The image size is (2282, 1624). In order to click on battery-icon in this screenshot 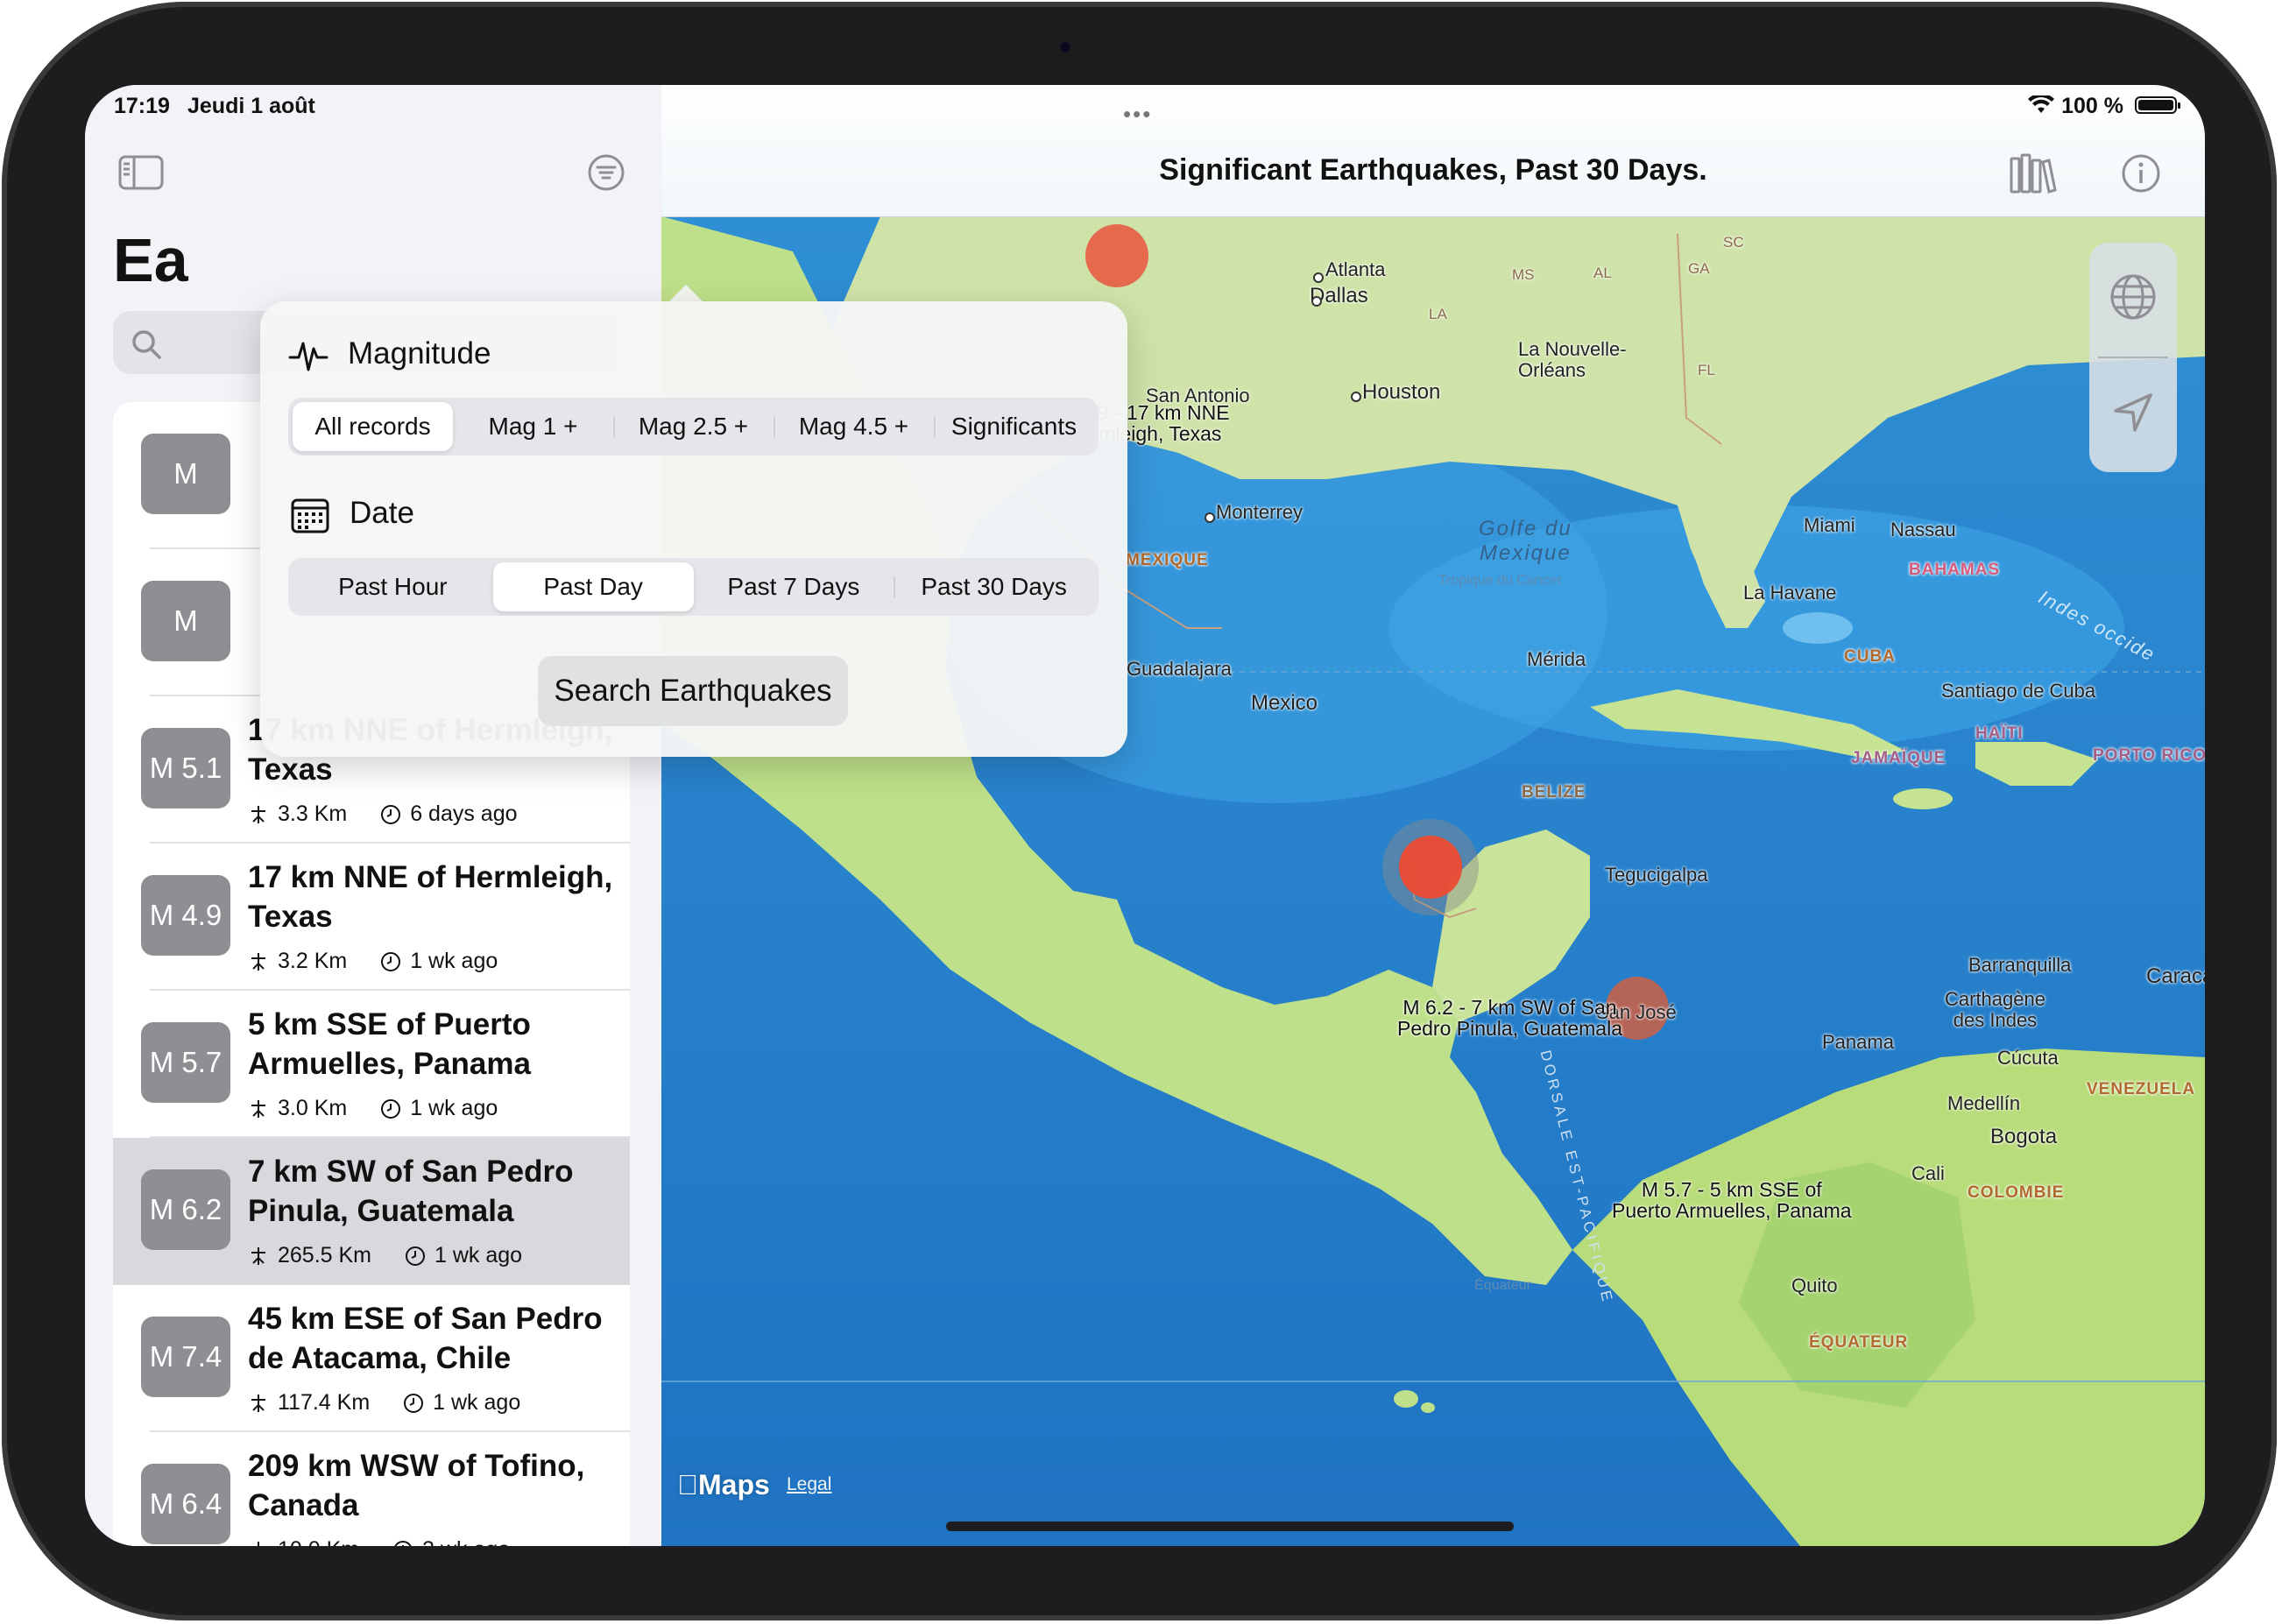, I will do `click(2157, 105)`.